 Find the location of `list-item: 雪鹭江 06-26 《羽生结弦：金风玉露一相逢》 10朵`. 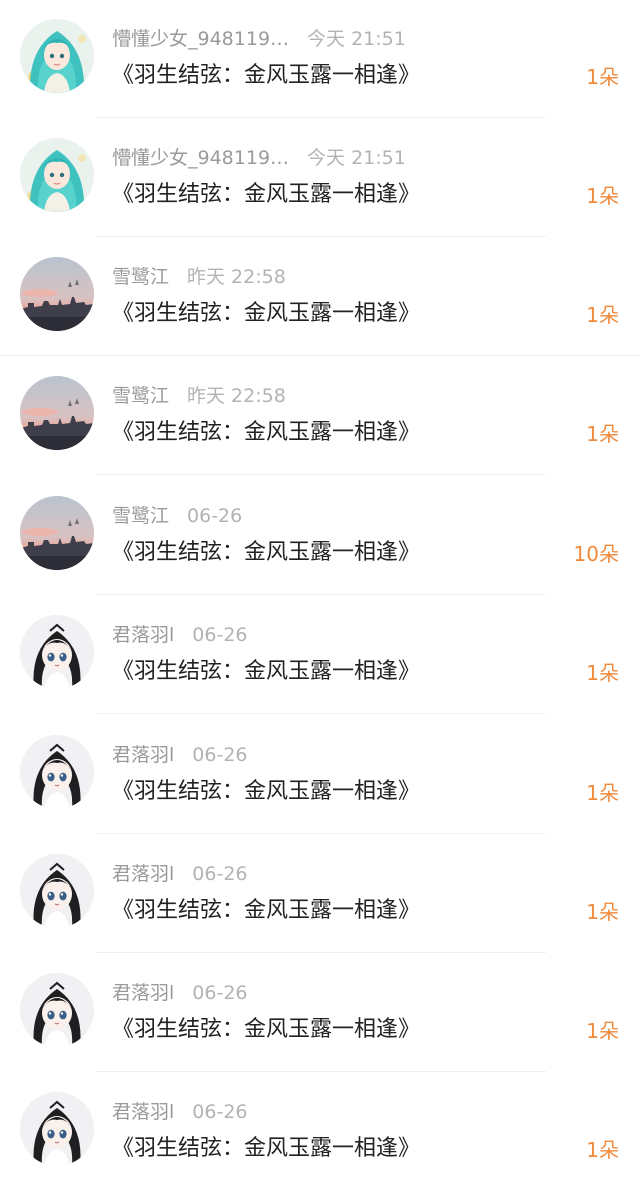

list-item: 雪鹭江 06-26 《羽生结弦：金风玉露一相逢》 10朵 is located at coordinates (320, 536).